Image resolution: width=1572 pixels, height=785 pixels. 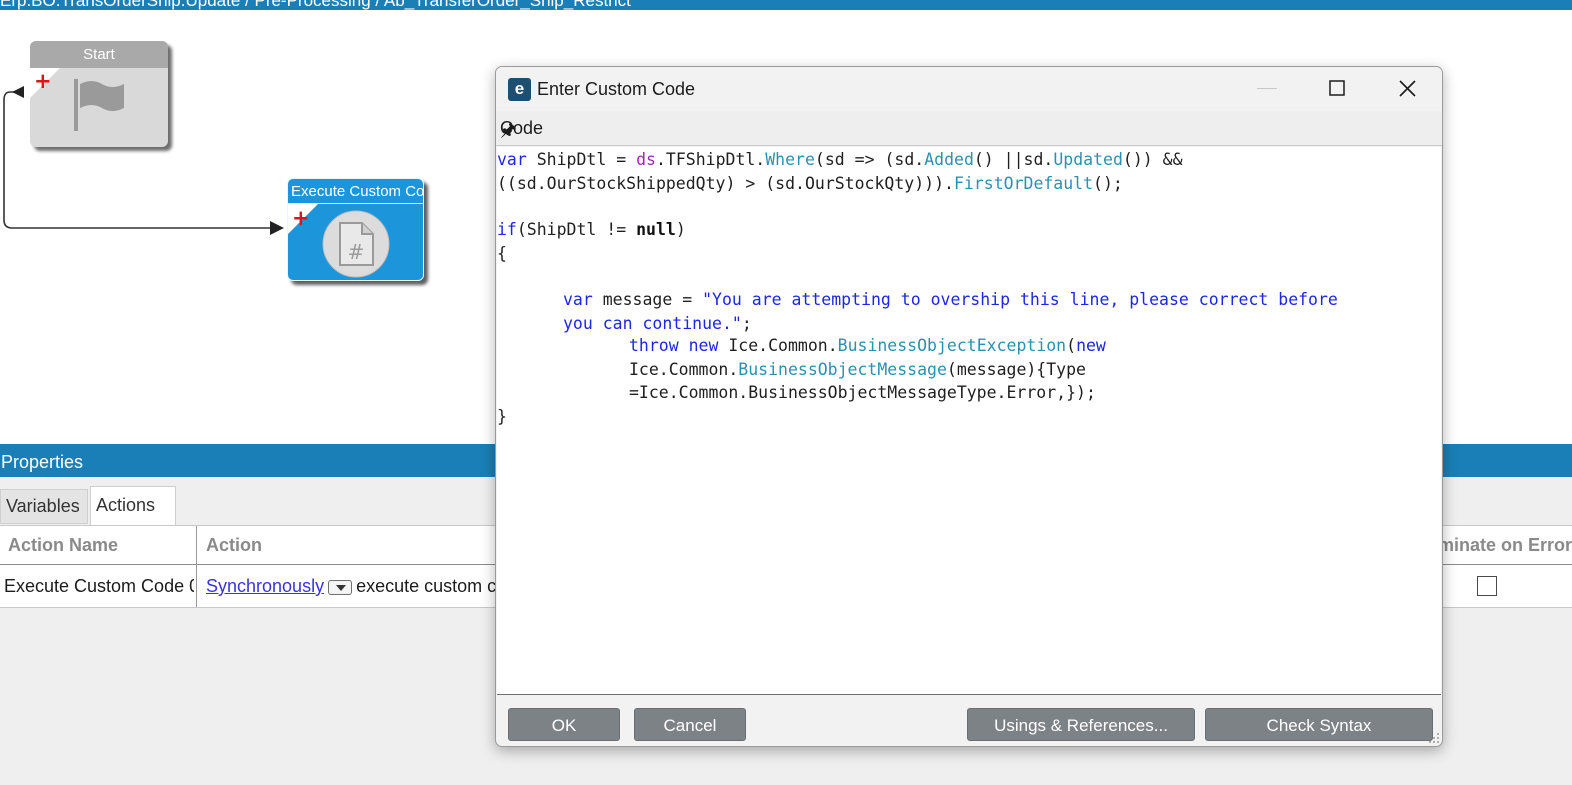 I want to click on dialog-title: Enter Custom Code, so click(x=616, y=89).